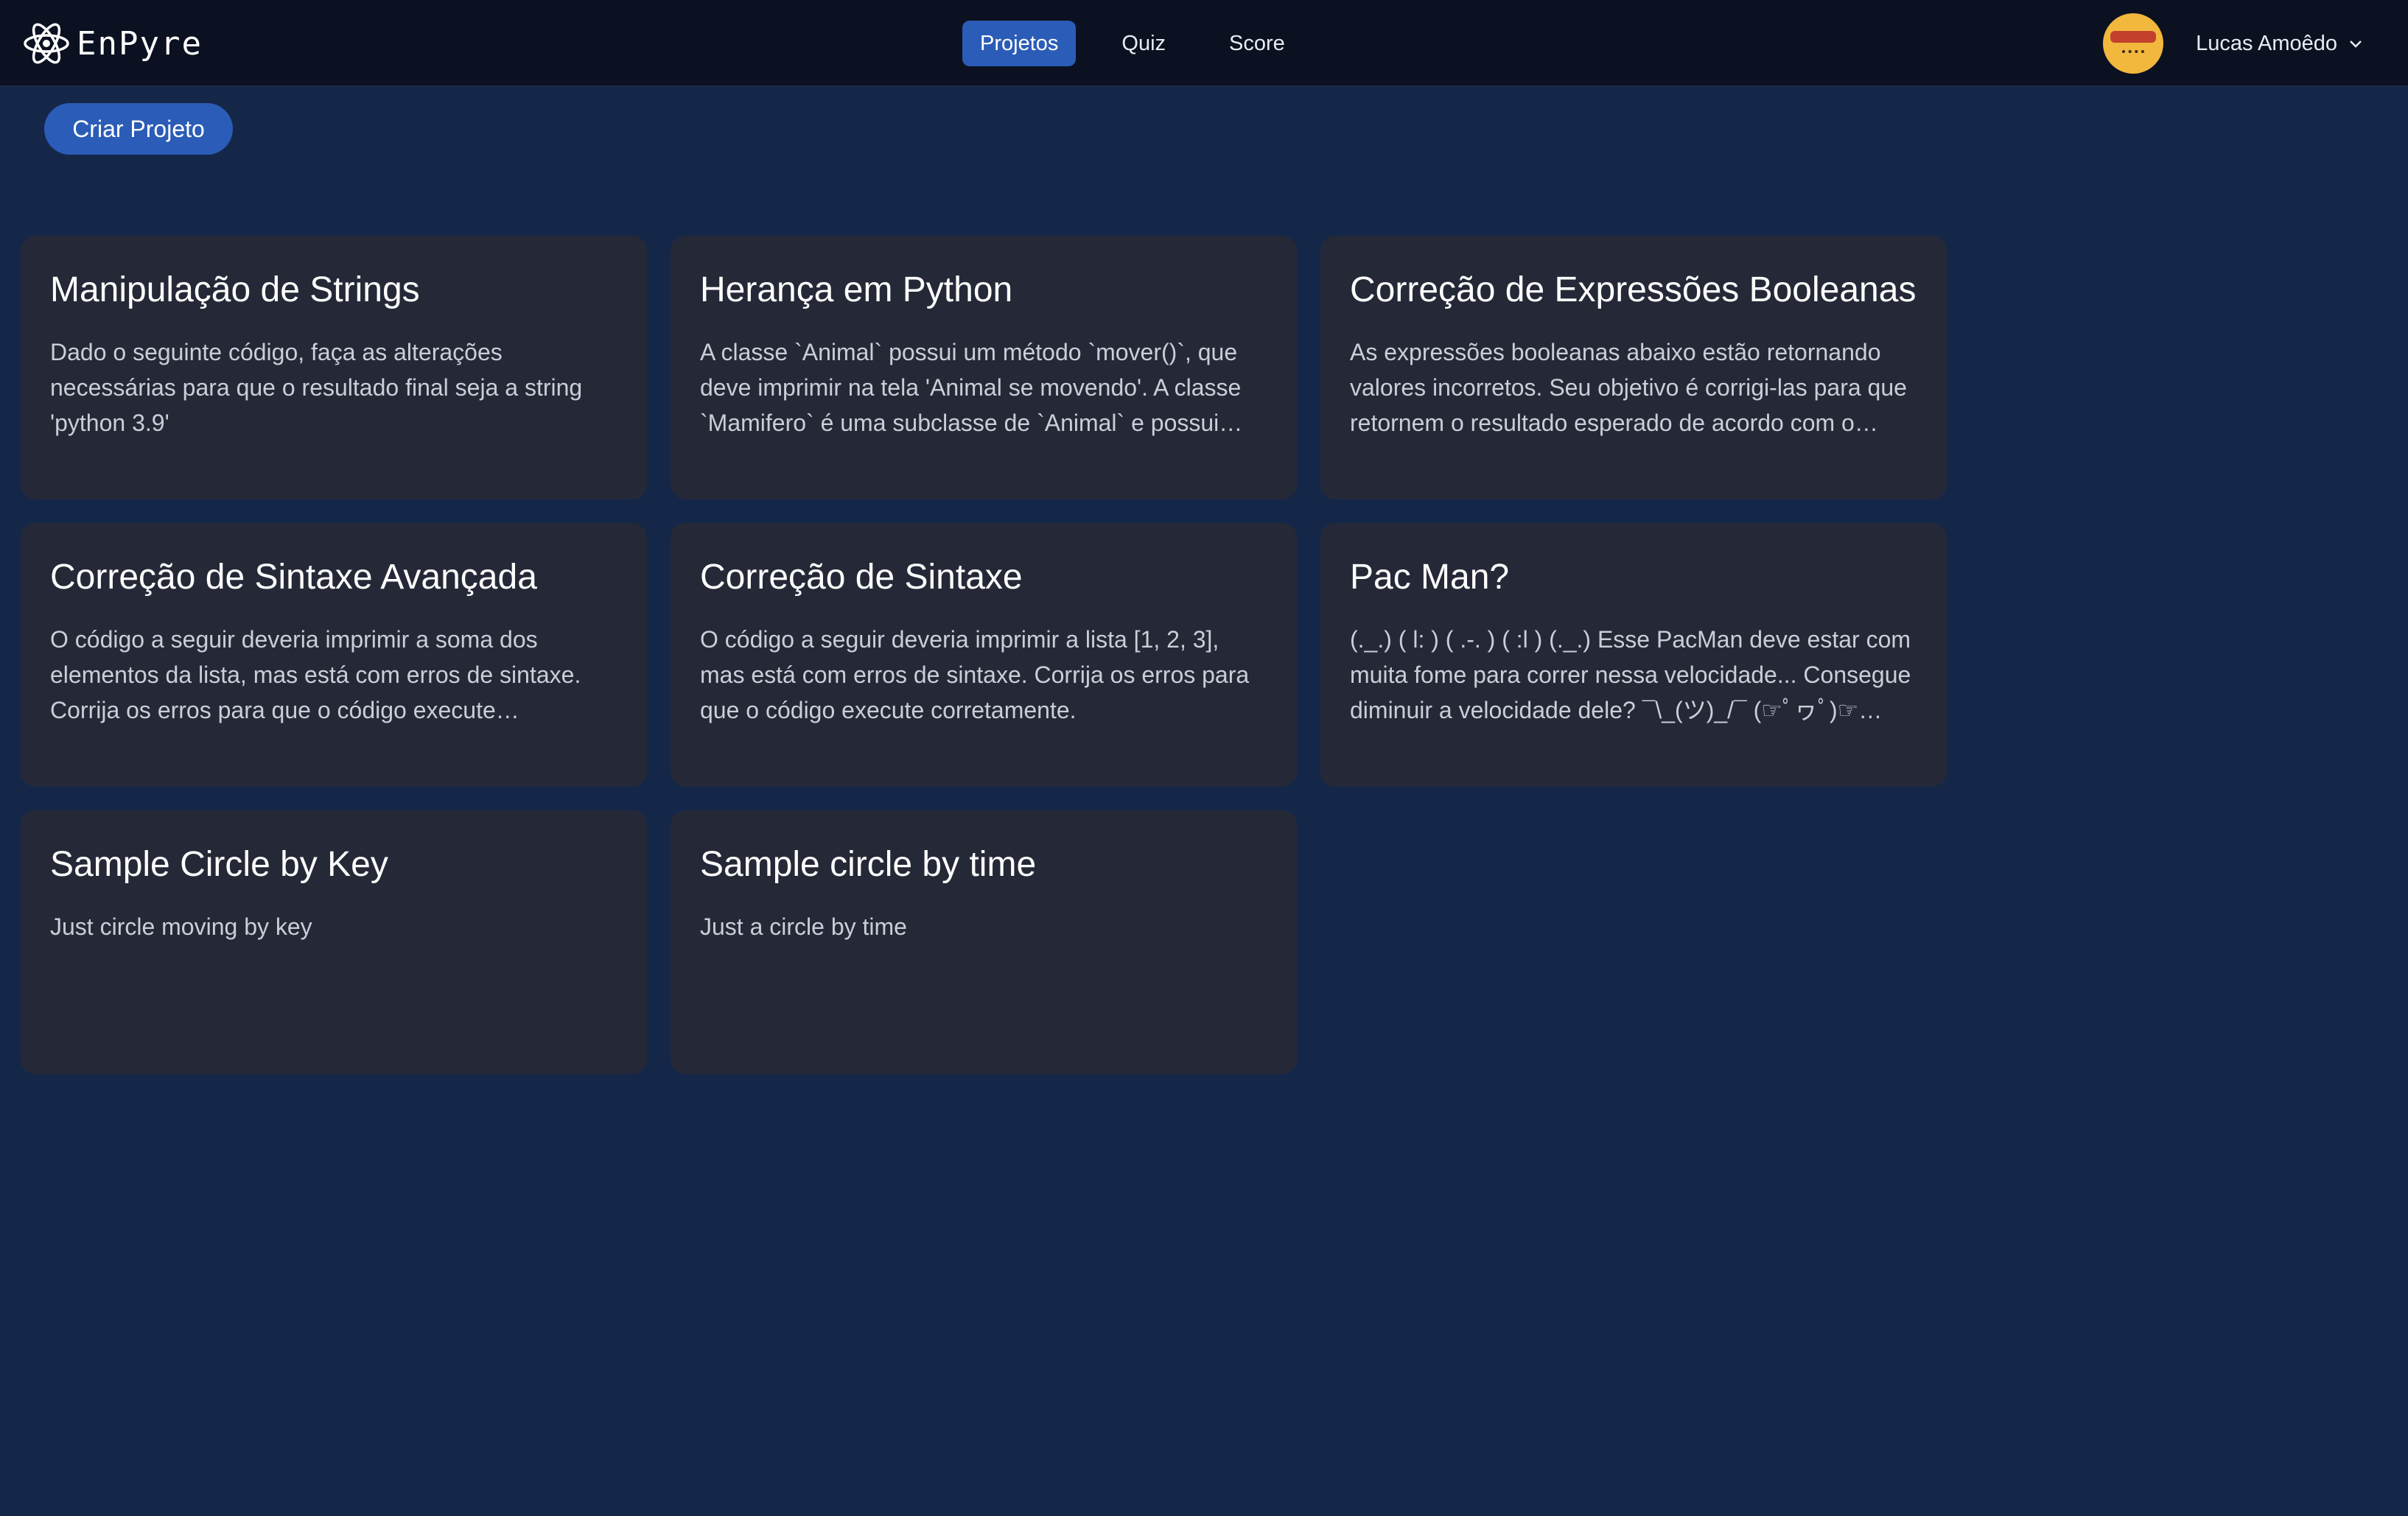 This screenshot has width=2408, height=1516. I want to click on user-menu: Lucas Amoêdo, so click(2233, 43).